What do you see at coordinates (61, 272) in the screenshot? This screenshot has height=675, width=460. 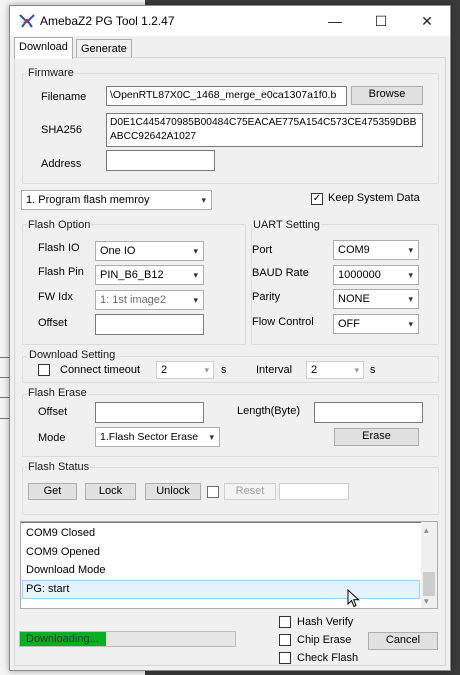 I see `flash-pin-label: Flash Pin` at bounding box center [61, 272].